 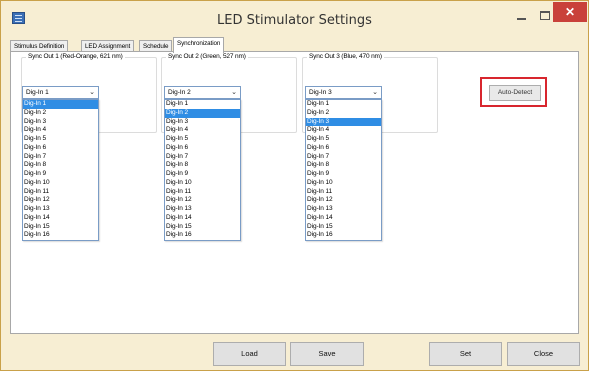 I want to click on close-button: Close, so click(x=543, y=354).